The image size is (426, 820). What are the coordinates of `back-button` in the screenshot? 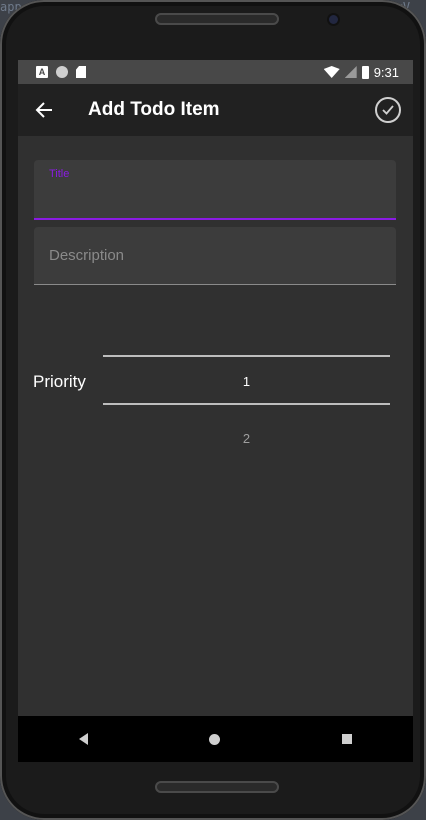 It's located at (53, 110).